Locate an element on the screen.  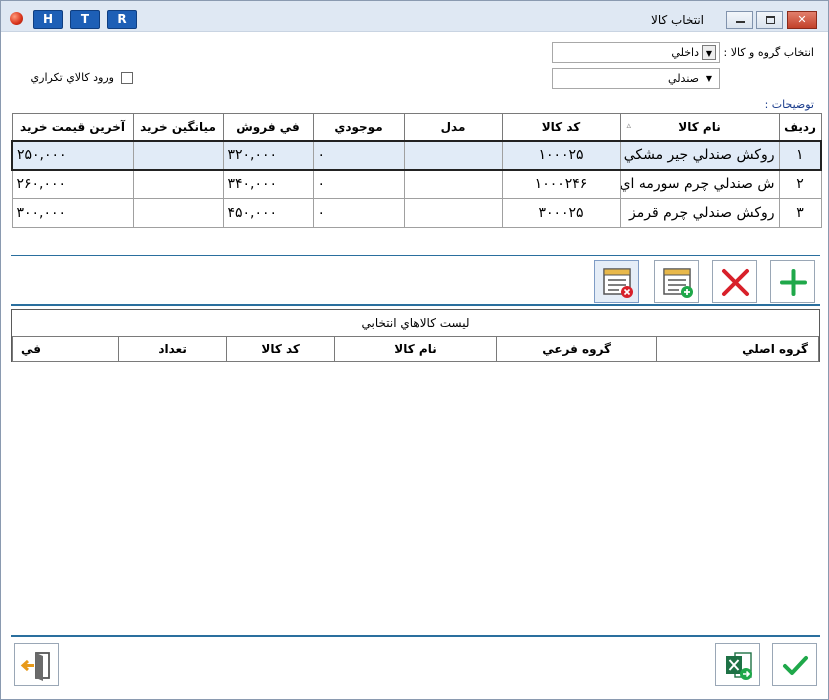
col-header-stock: موجودي is located at coordinates (358, 127).